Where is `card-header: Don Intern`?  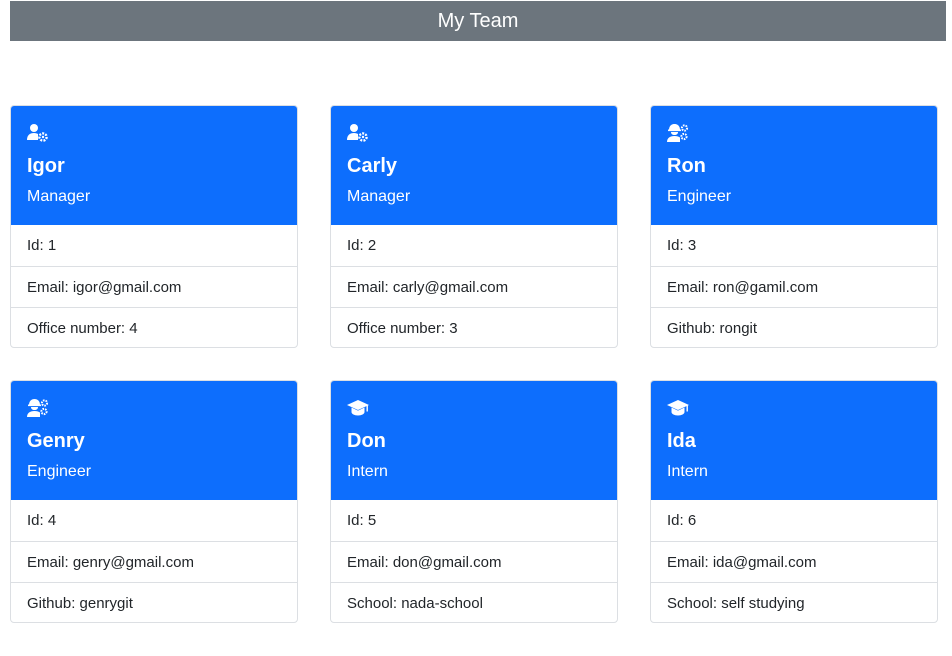 card-header: Don Intern is located at coordinates (474, 440).